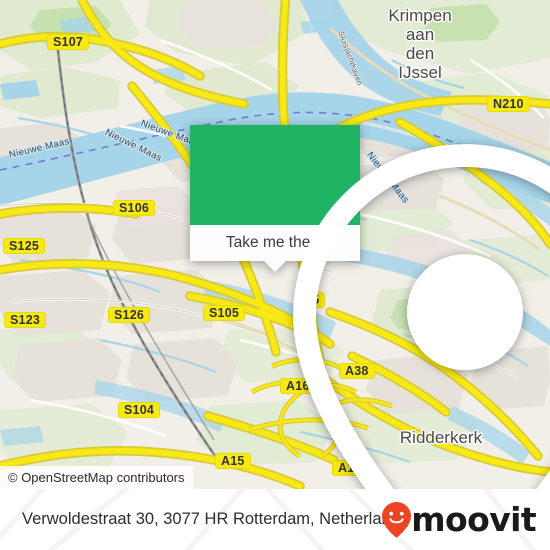 This screenshot has width=550, height=550. What do you see at coordinates (25, 320) in the screenshot?
I see `road-shield-s123: S123` at bounding box center [25, 320].